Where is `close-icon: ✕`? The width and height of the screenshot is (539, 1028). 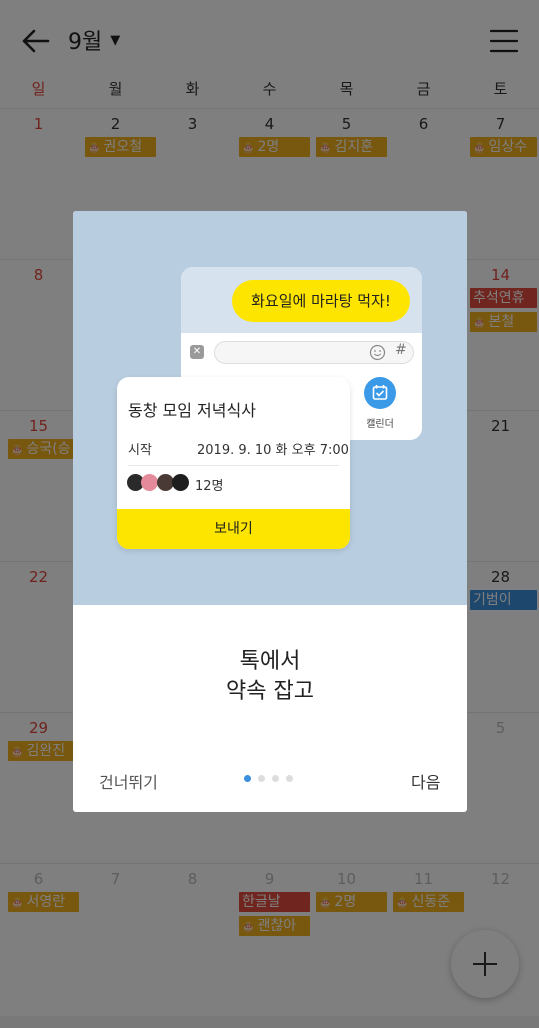 close-icon: ✕ is located at coordinates (197, 352).